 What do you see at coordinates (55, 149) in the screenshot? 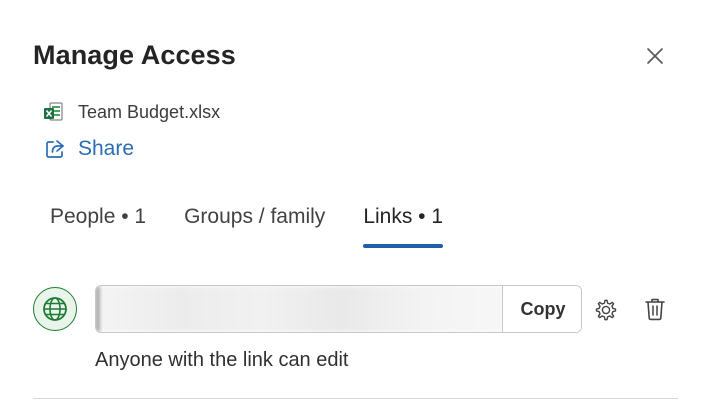
I see `share-icon` at bounding box center [55, 149].